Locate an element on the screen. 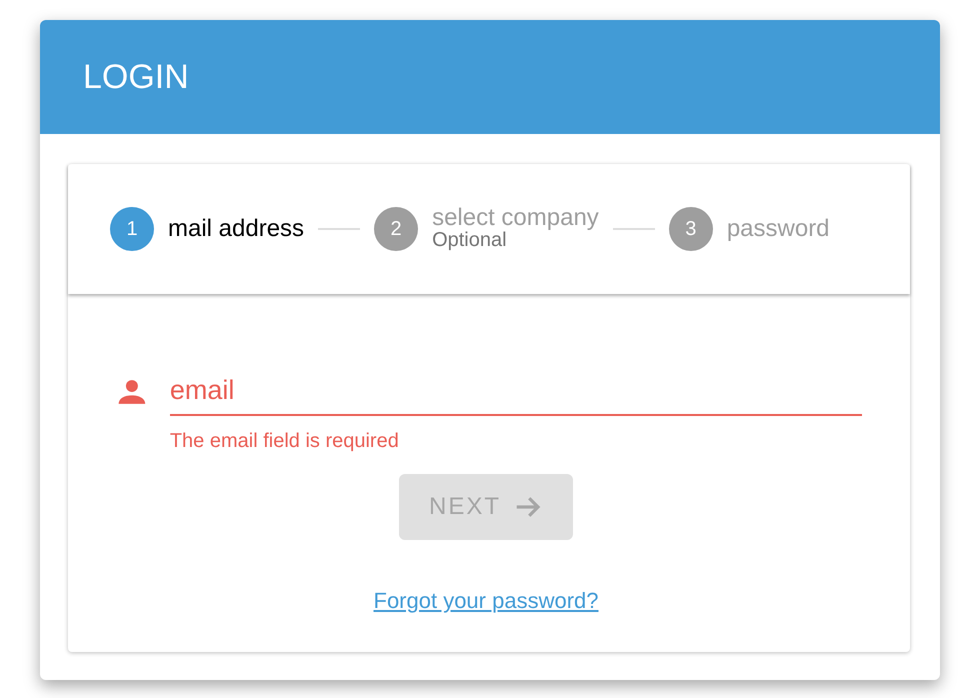 The height and width of the screenshot is (698, 964). forgot-password-link: Forgot your password? is located at coordinates (486, 600).